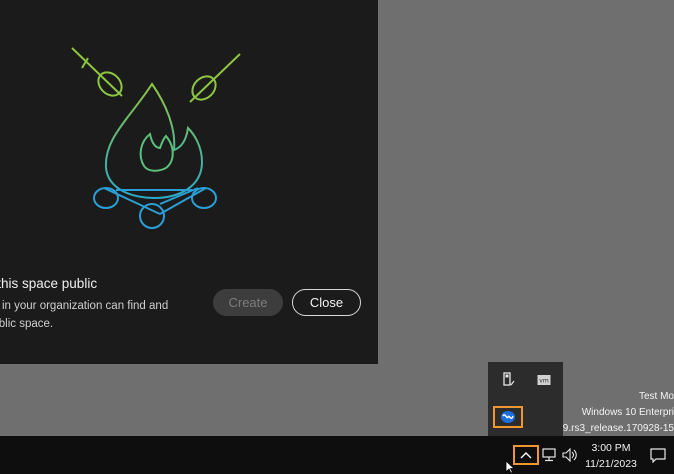 This screenshot has height=474, width=674. I want to click on svg-text: vm, so click(544, 381).